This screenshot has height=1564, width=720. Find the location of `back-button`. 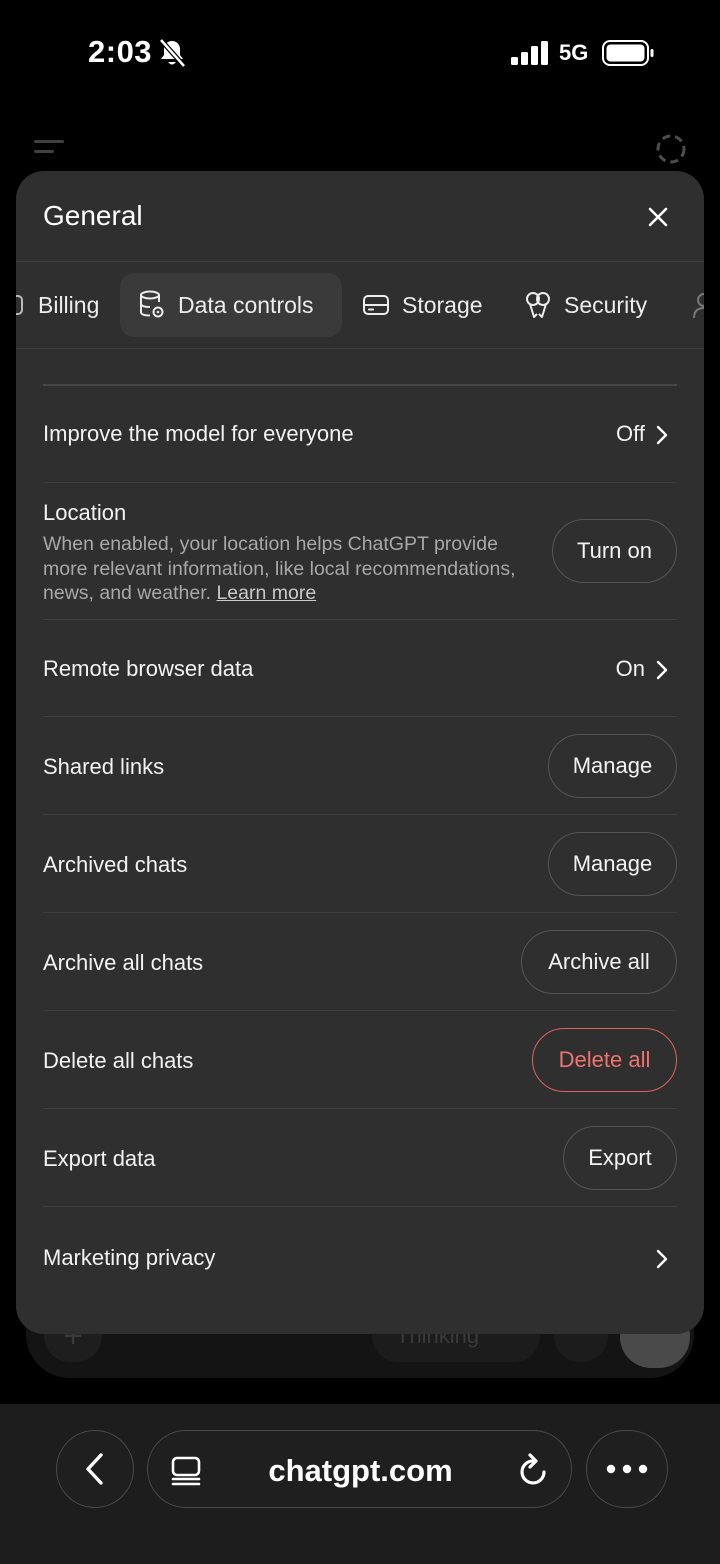

back-button is located at coordinates (95, 1469).